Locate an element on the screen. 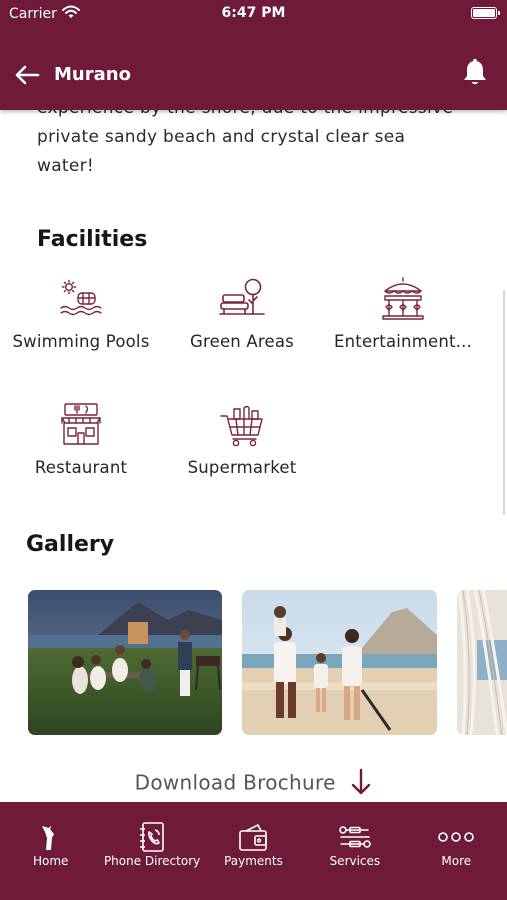 This screenshot has height=900, width=507. page-title: Murano is located at coordinates (92, 74).